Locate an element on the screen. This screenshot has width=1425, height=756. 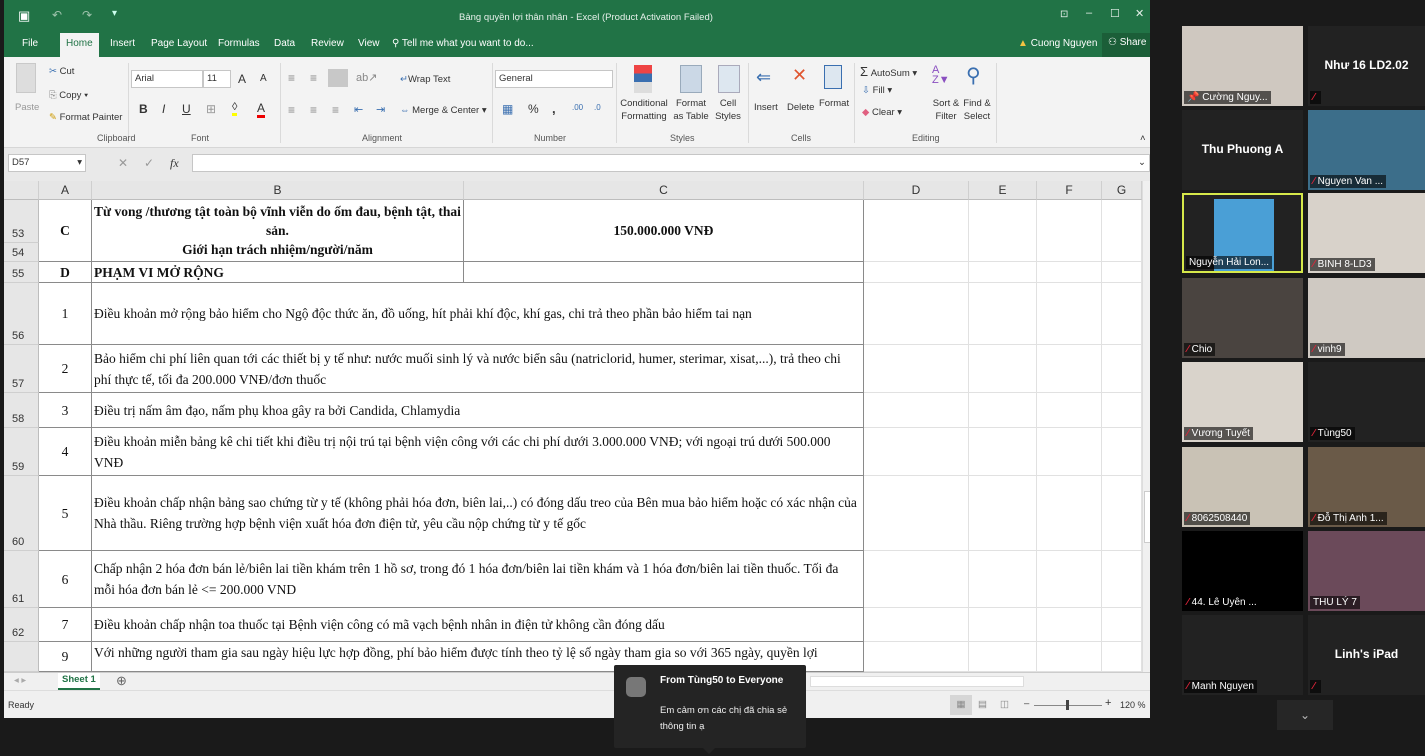
cell-a: 7 is located at coordinates (65, 625).